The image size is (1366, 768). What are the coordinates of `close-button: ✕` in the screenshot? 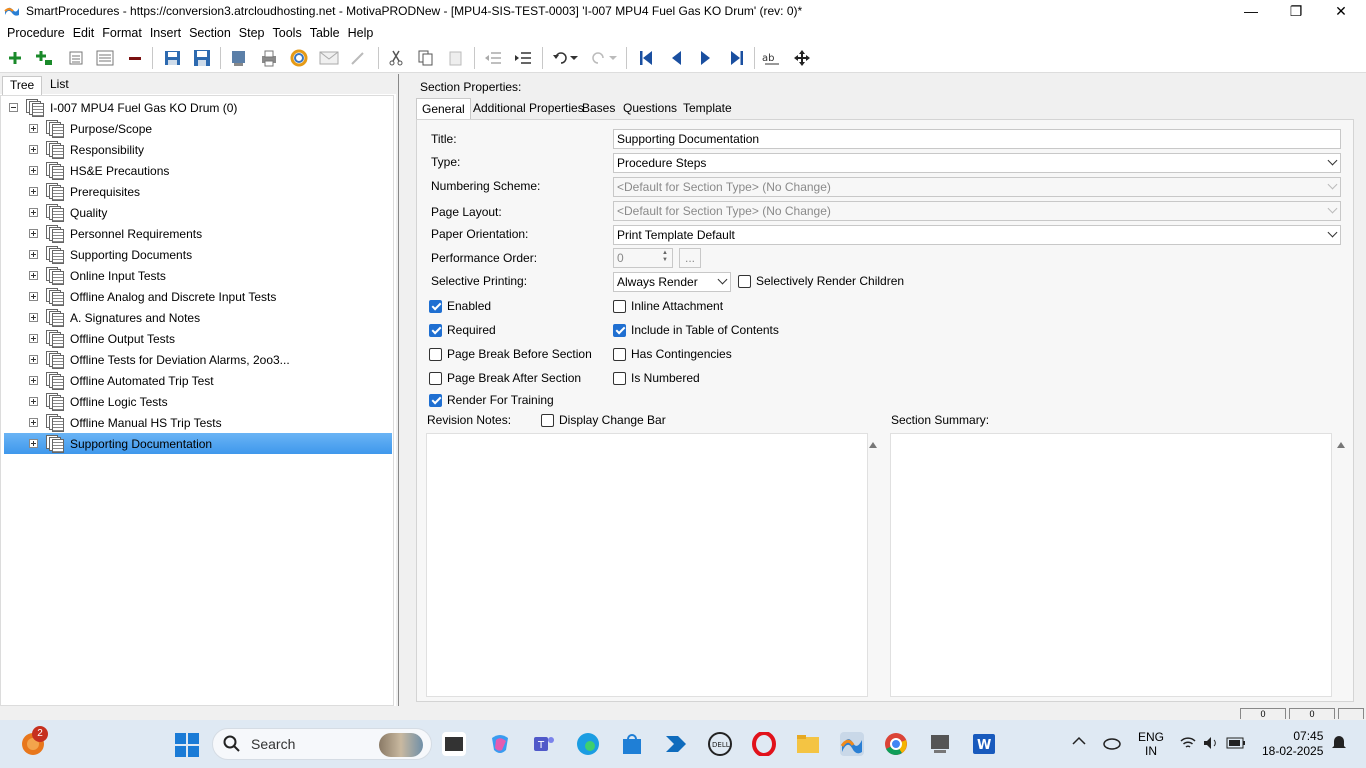 It's located at (1341, 11).